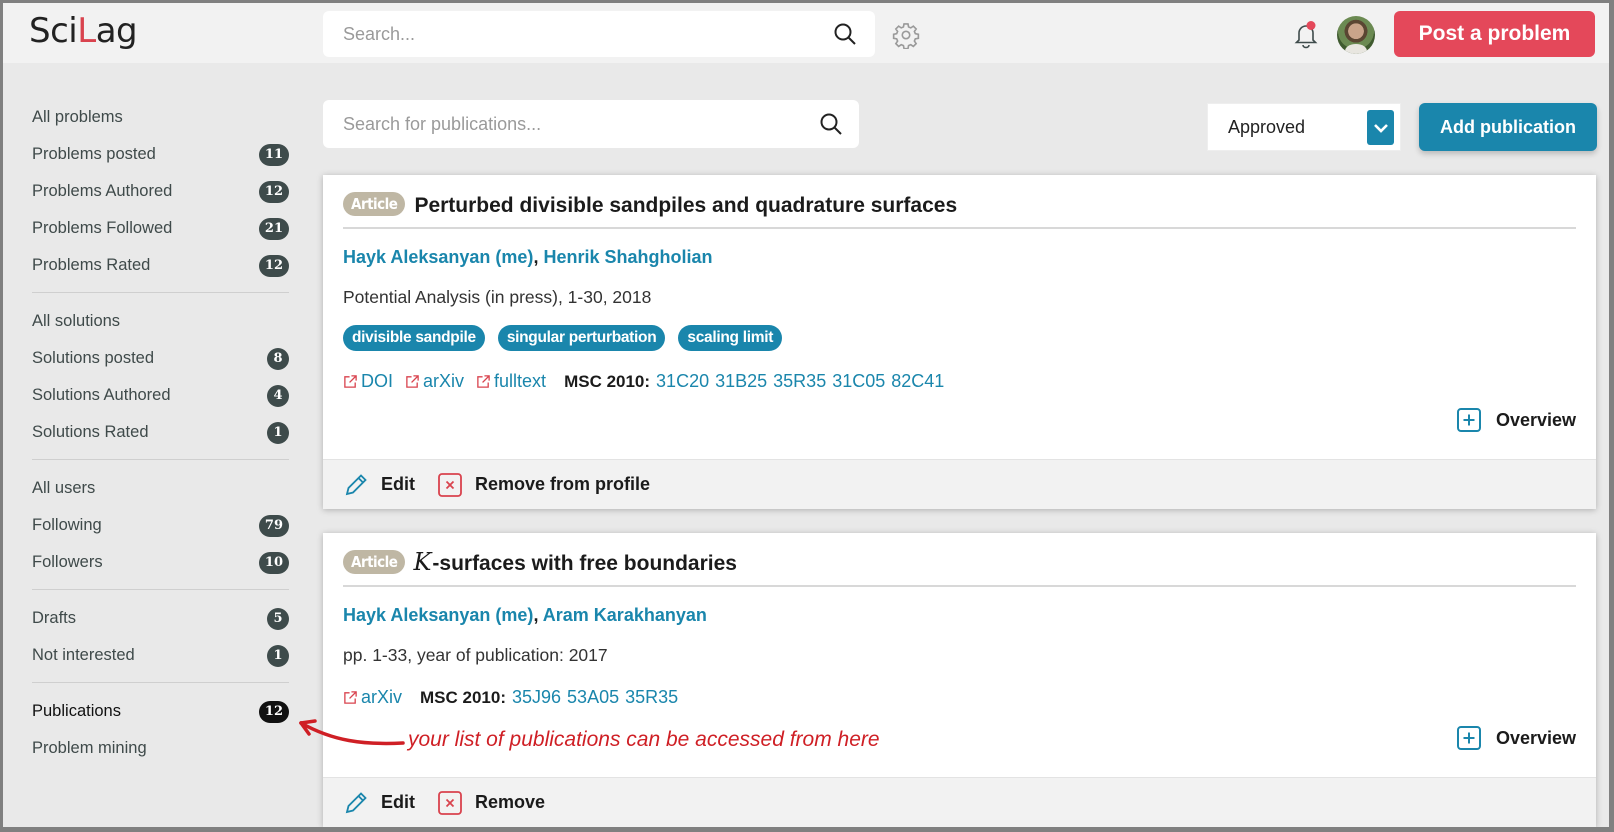  Describe the element at coordinates (422, 562) in the screenshot. I see `title-math: K` at that location.